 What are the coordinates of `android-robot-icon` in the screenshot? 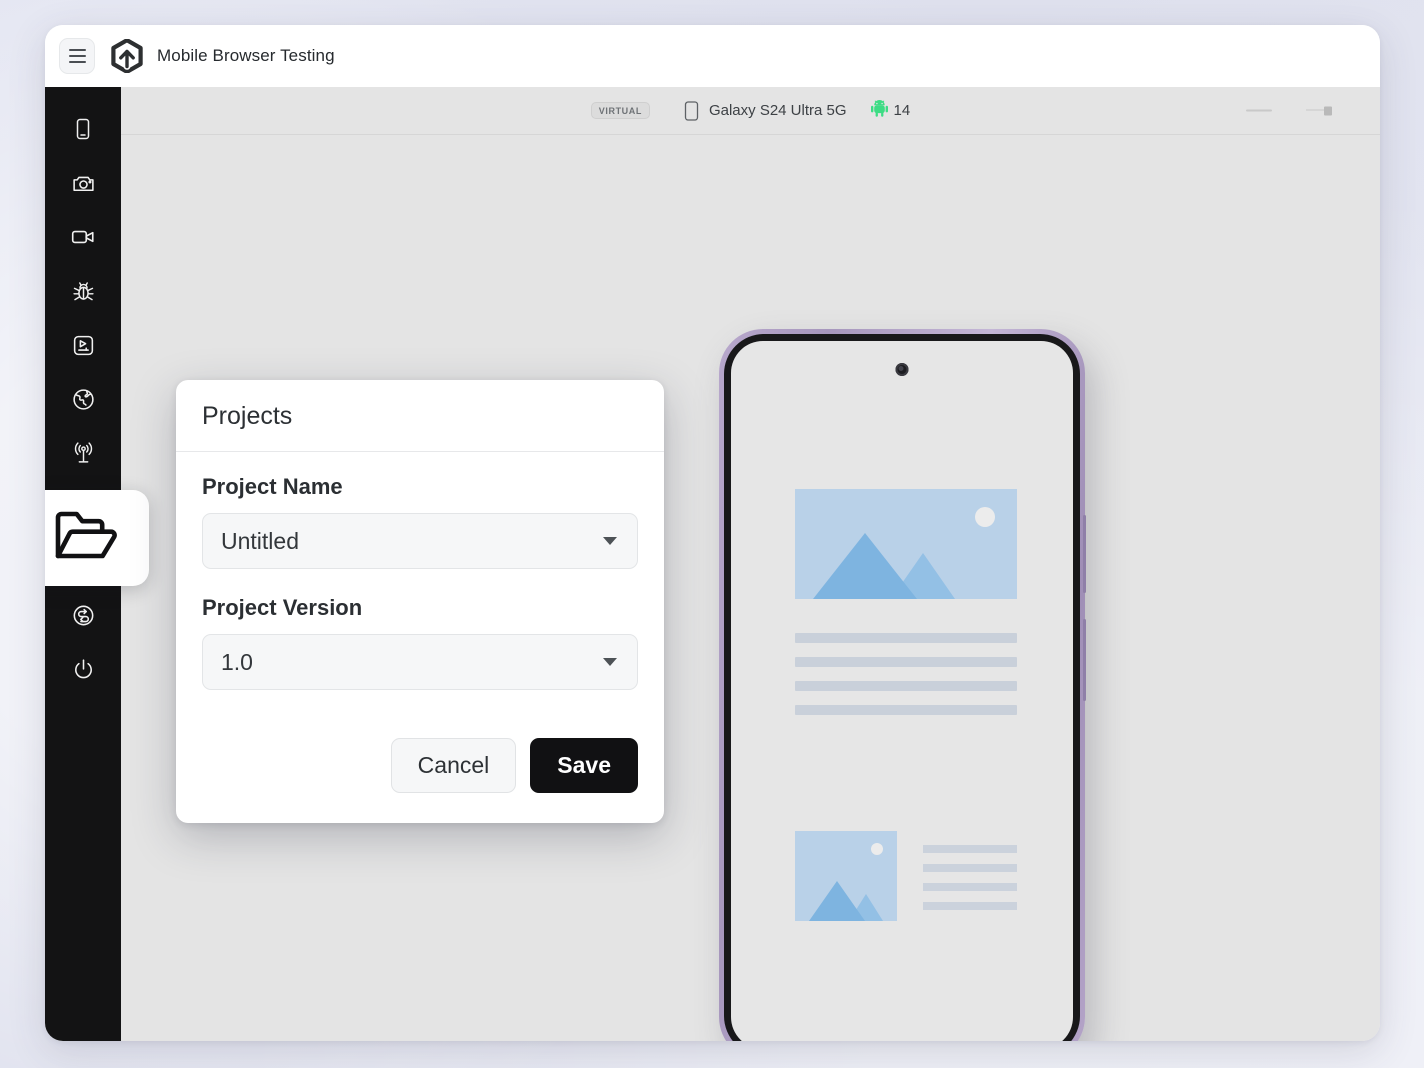 It's located at (879, 110).